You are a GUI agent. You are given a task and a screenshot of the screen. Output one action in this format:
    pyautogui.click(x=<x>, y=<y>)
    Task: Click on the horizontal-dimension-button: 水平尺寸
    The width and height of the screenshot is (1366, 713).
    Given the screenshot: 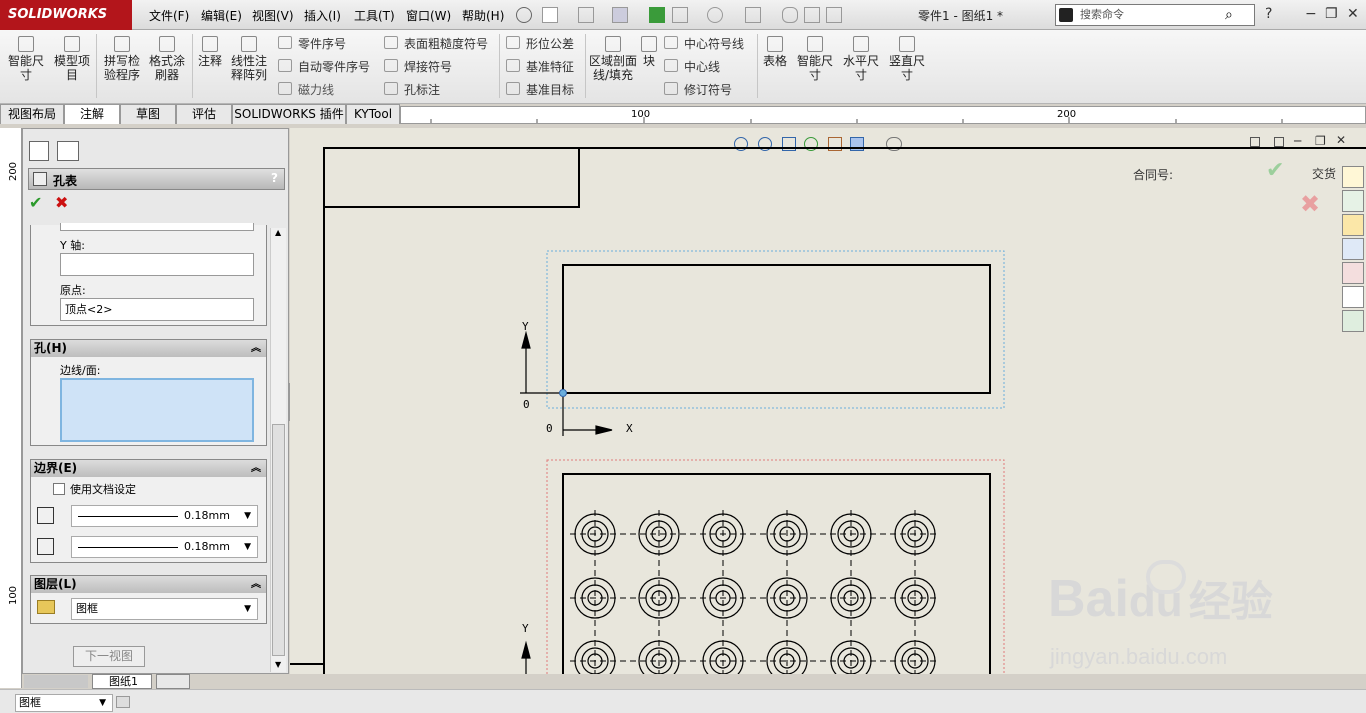 What is the action you would take?
    pyautogui.click(x=861, y=58)
    